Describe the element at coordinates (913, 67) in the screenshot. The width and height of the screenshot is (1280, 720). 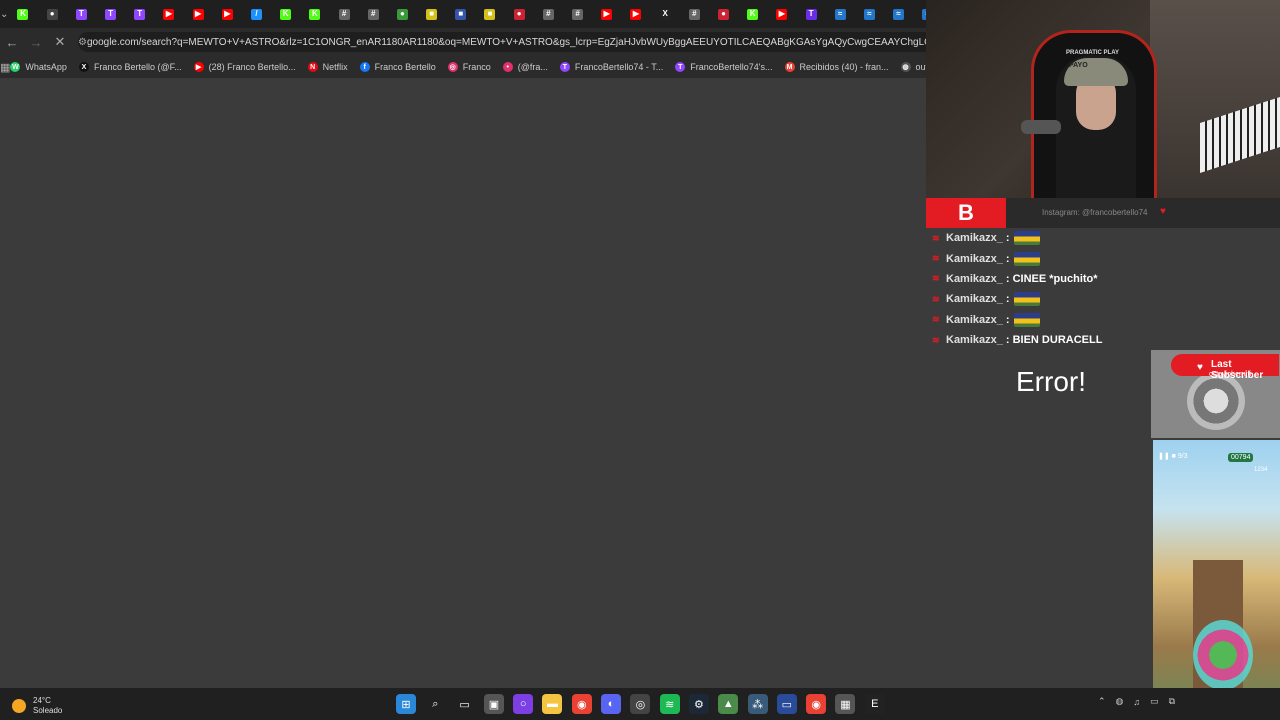
I see `bookmark-item: ◍ outlook` at that location.